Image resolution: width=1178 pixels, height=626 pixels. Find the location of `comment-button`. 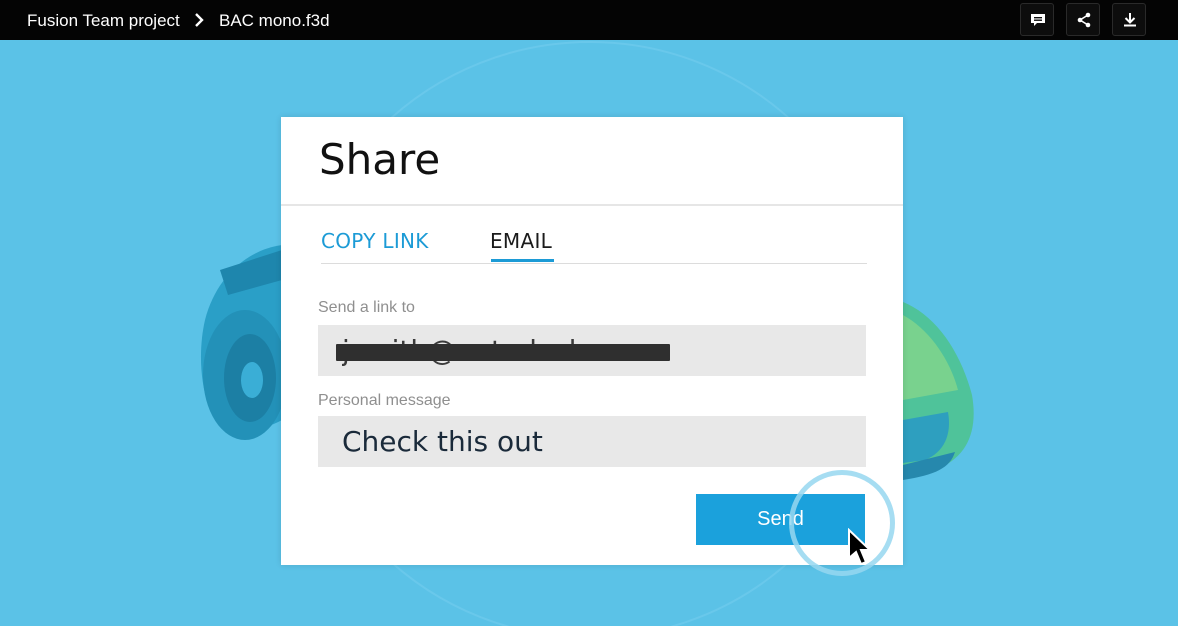

comment-button is located at coordinates (1037, 19).